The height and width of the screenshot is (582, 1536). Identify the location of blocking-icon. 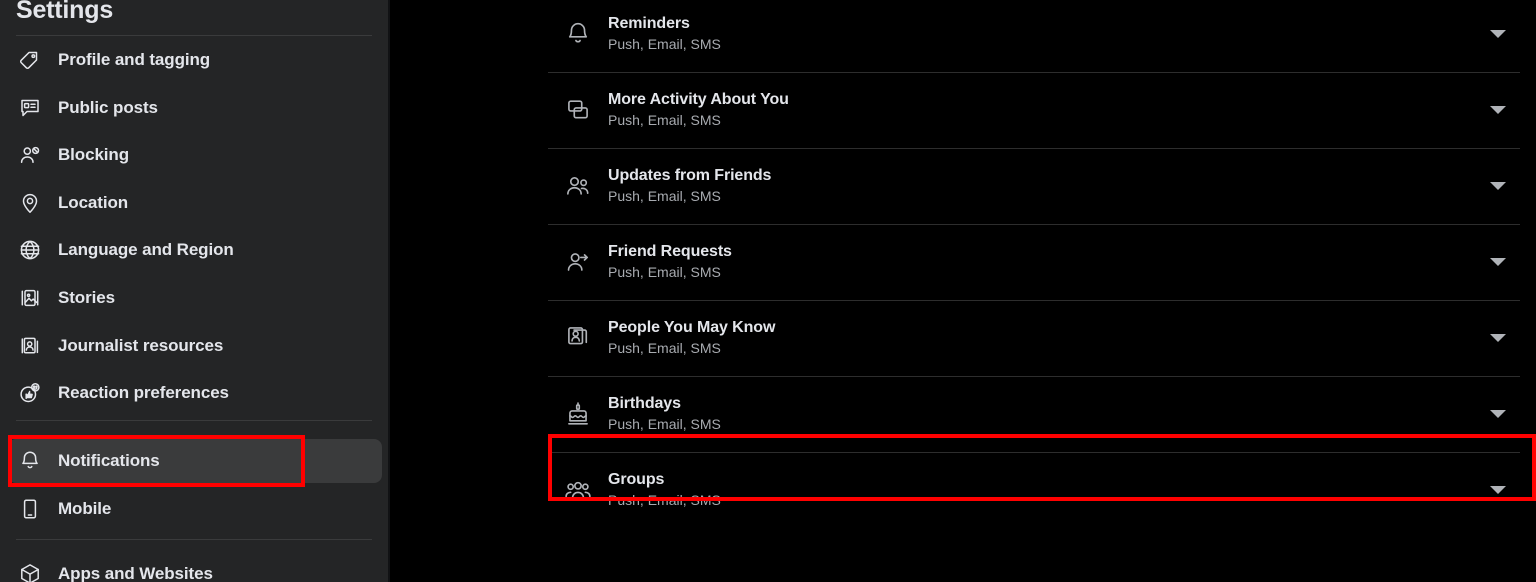
(30, 155).